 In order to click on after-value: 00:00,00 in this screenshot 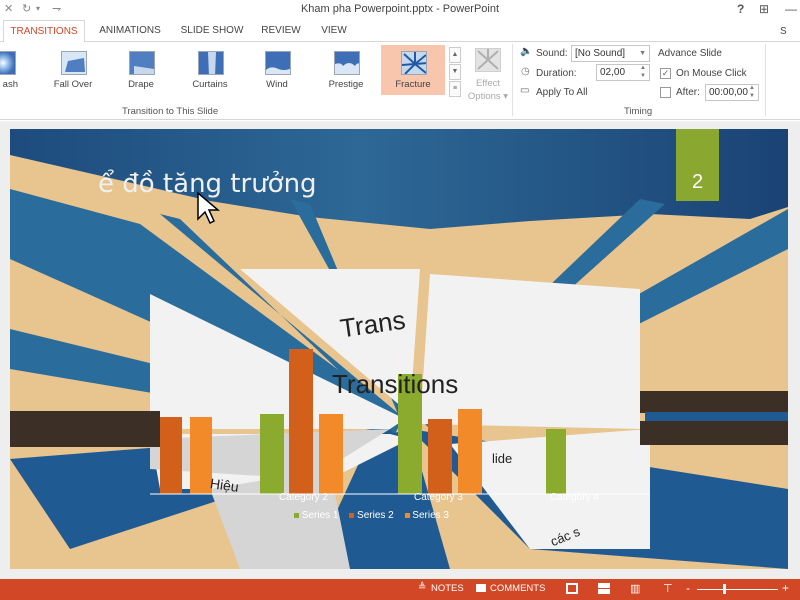, I will do `click(728, 92)`.